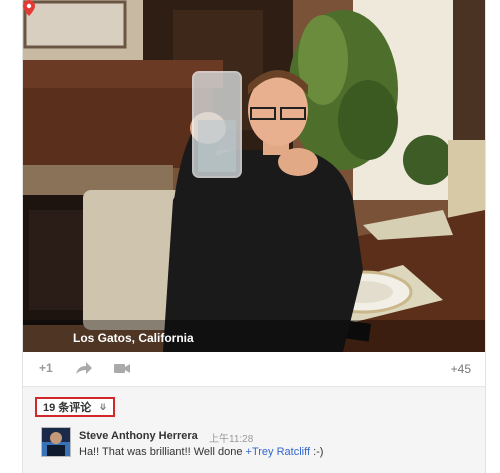 This screenshot has height=473, width=500. I want to click on comment-time: 上午11:28, so click(231, 437).